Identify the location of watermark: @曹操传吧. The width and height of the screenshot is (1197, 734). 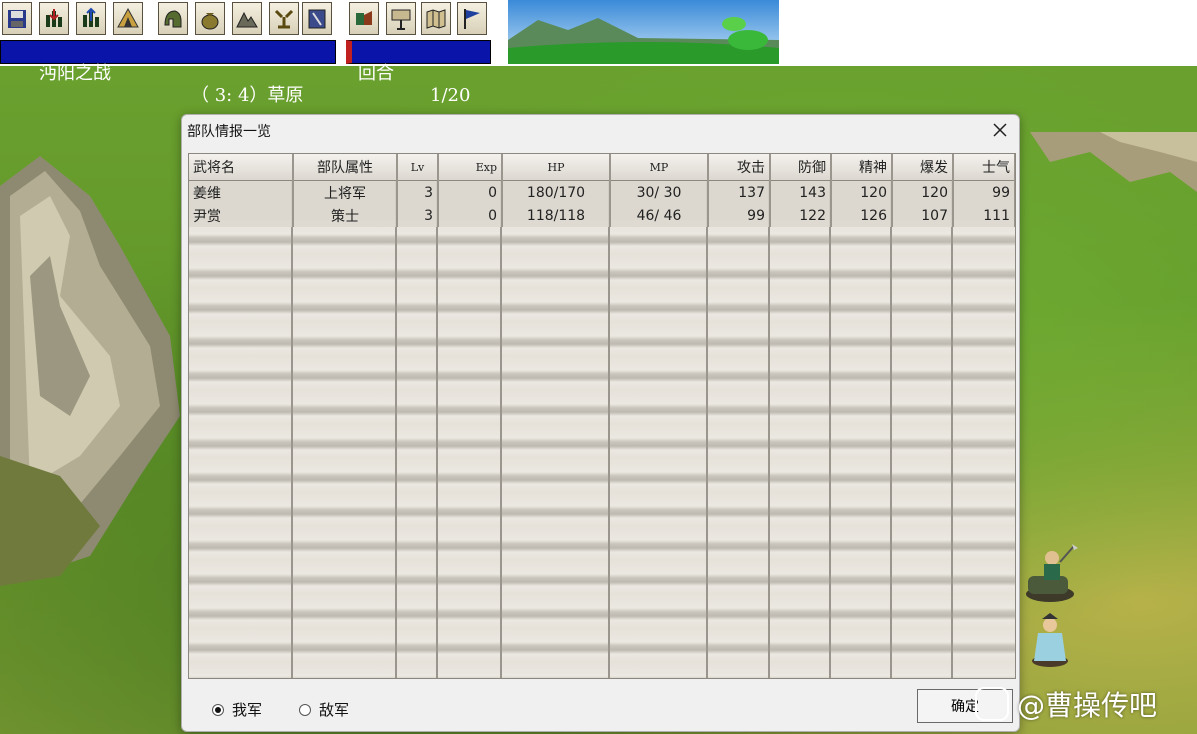
(1066, 704).